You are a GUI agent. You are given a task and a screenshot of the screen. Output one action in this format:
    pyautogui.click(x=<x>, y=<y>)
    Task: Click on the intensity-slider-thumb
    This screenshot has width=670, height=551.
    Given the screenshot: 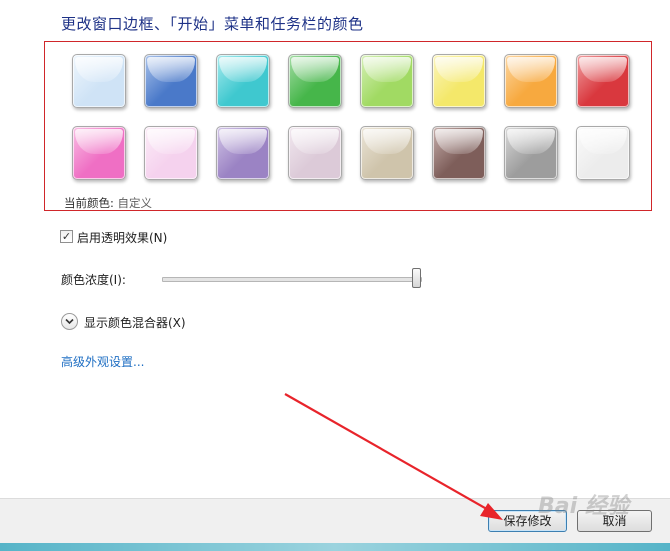 What is the action you would take?
    pyautogui.click(x=416, y=278)
    